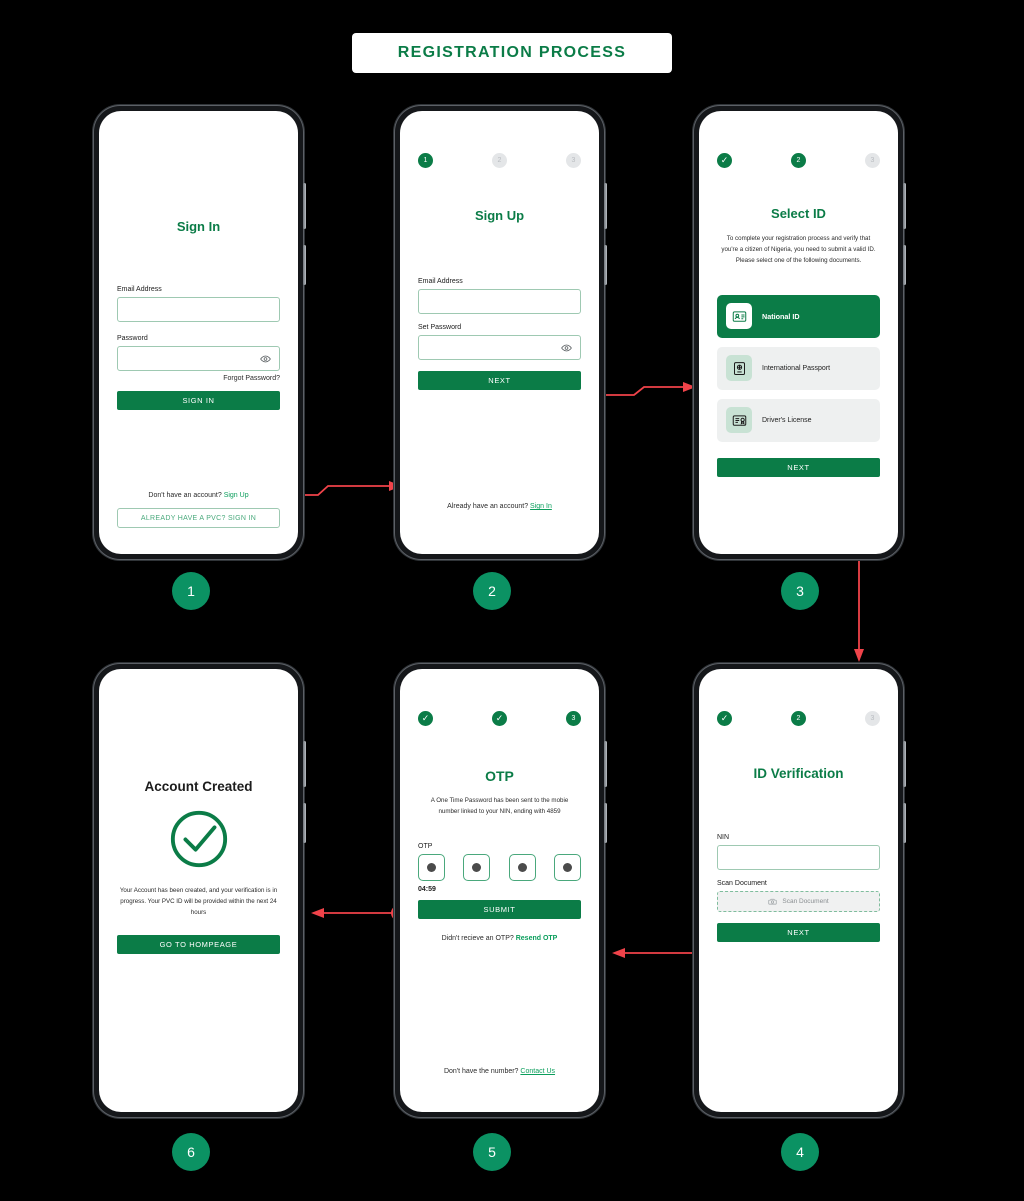 The height and width of the screenshot is (1201, 1024). Describe the element at coordinates (723, 837) in the screenshot. I see `nin-label: NIN` at that location.